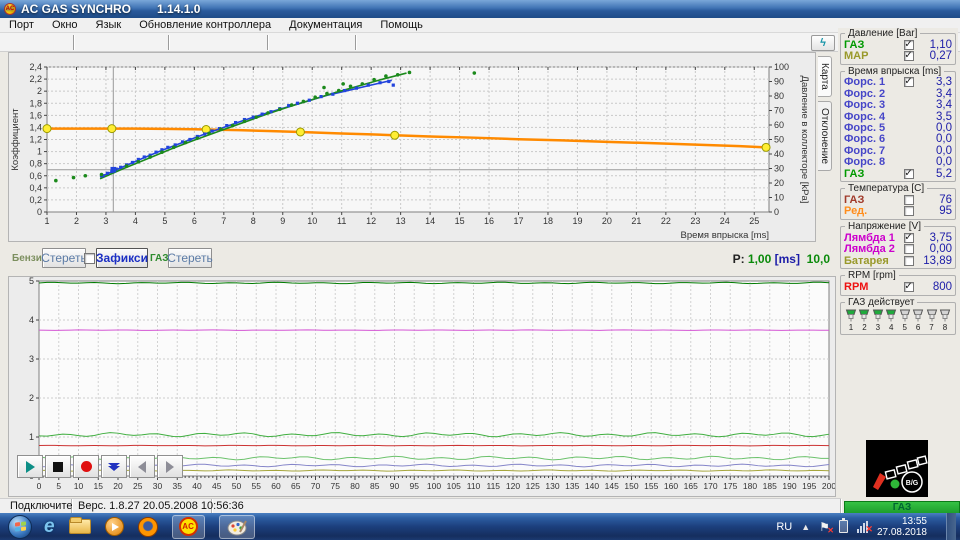 This screenshot has width=960, height=540. Describe the element at coordinates (223, 221) in the screenshot. I see `svg-text: 7` at that location.